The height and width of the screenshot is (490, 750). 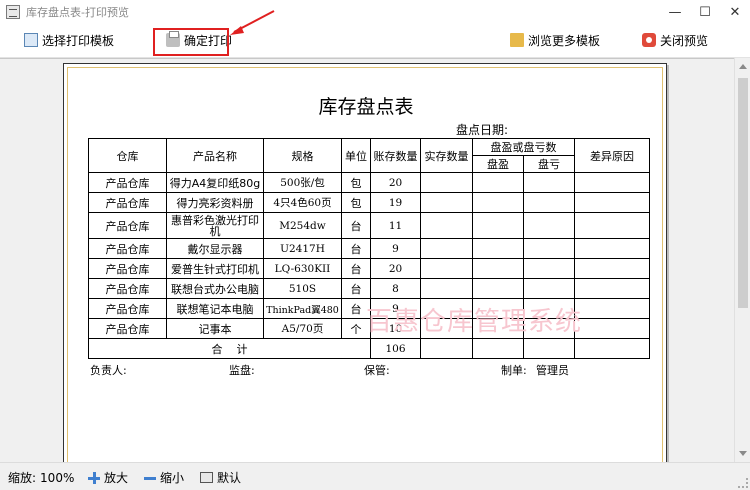 I want to click on folder-icon, so click(x=517, y=40).